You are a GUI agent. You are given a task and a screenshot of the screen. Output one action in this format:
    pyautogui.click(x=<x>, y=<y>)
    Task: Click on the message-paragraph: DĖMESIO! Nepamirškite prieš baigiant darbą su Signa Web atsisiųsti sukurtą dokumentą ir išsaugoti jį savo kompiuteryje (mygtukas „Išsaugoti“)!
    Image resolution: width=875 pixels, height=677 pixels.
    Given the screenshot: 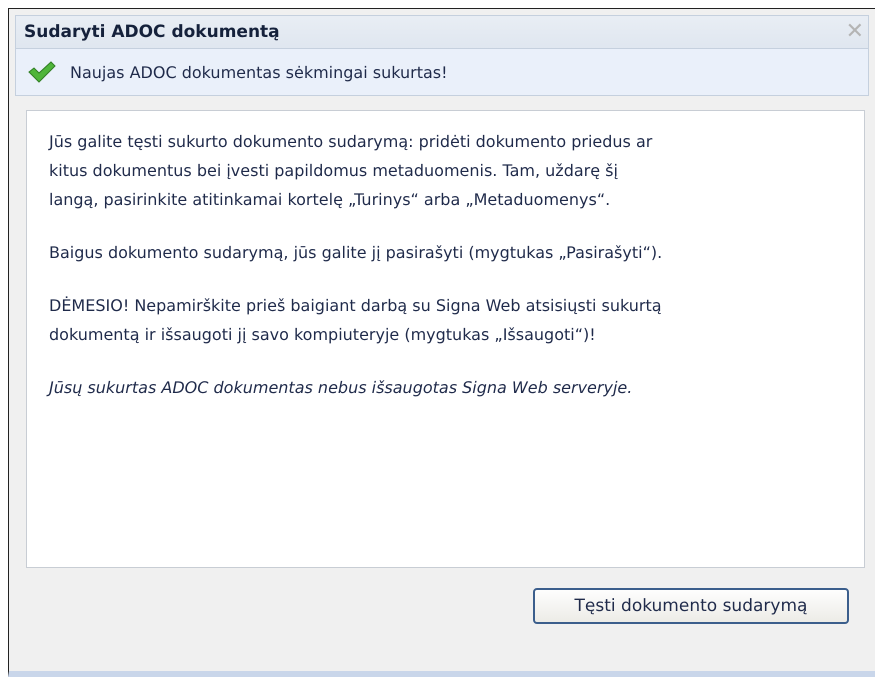 What is the action you would take?
    pyautogui.click(x=356, y=320)
    